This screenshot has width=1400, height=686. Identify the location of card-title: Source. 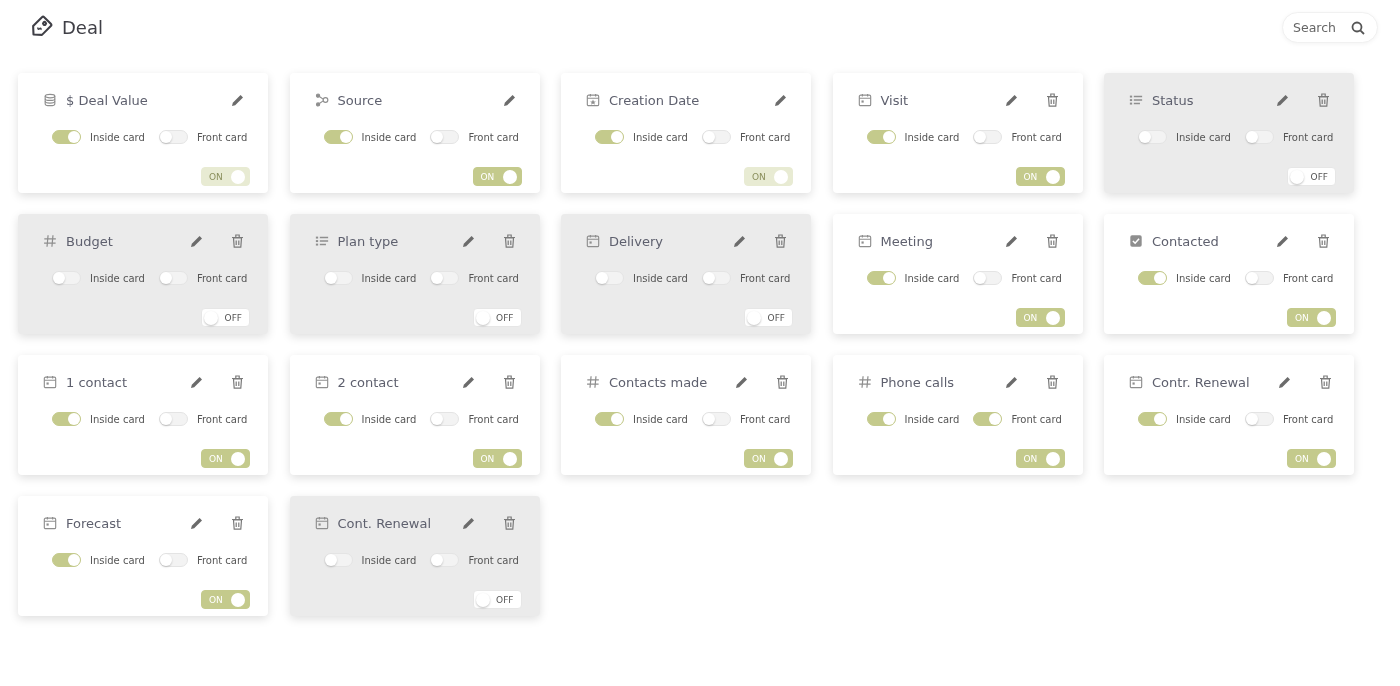
(360, 100).